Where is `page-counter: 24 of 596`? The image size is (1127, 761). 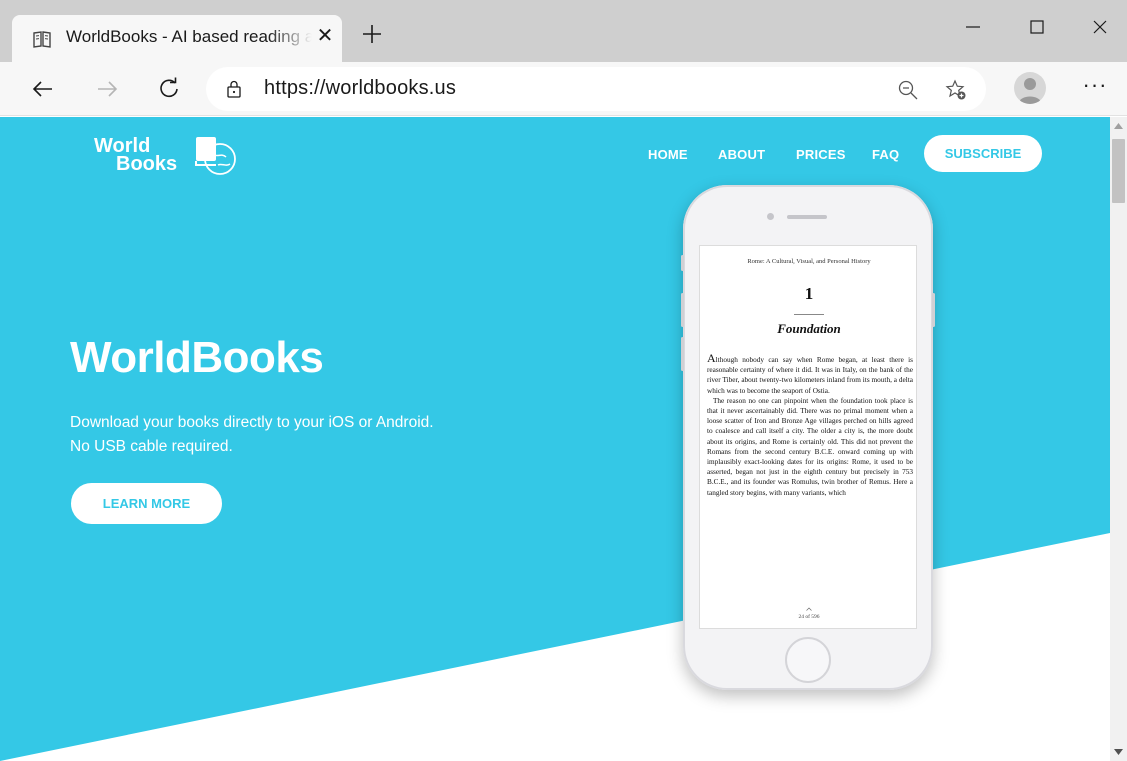 page-counter: 24 of 596 is located at coordinates (809, 617).